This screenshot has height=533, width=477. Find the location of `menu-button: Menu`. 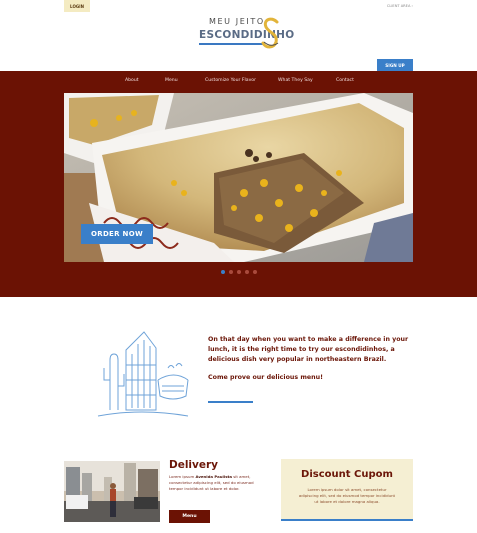

menu-button: Menu is located at coordinates (189, 516).